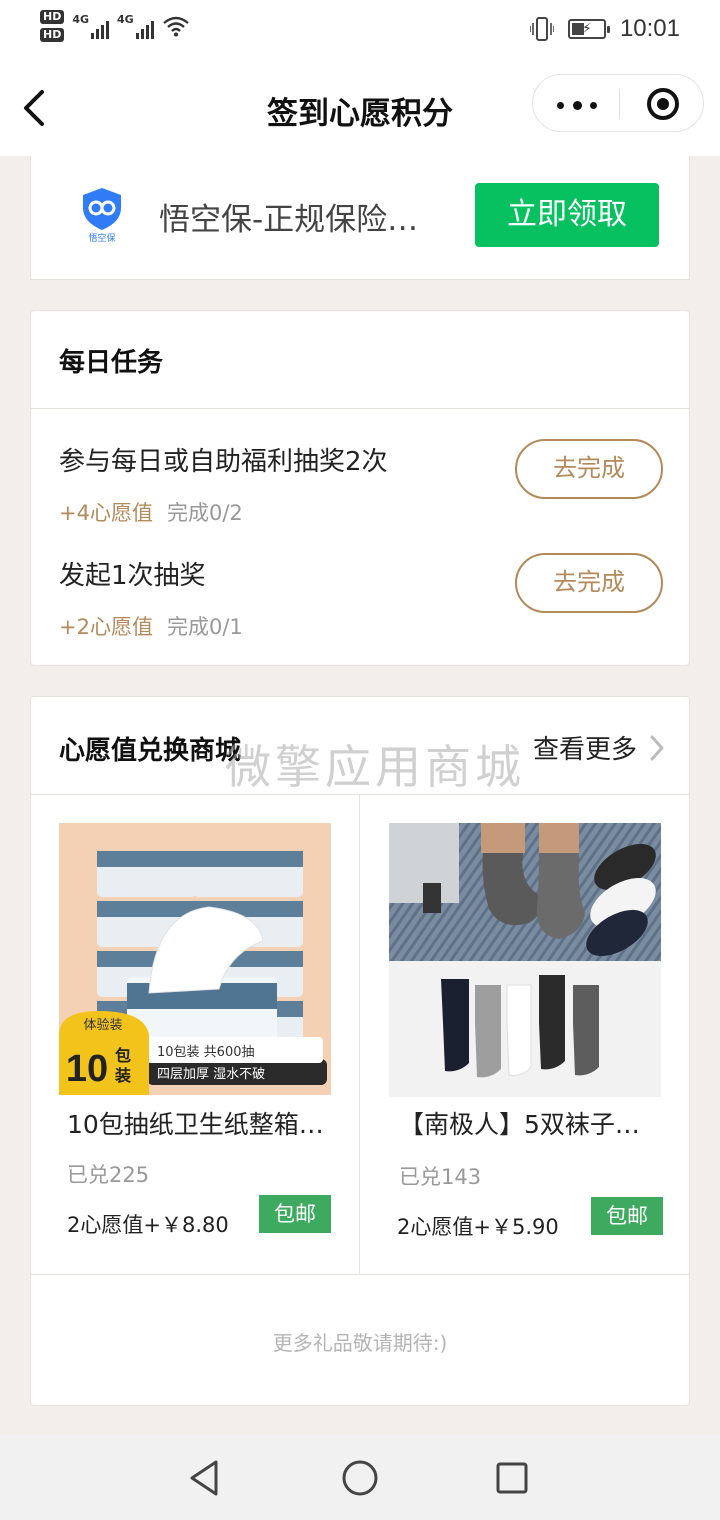  Describe the element at coordinates (106, 627) in the screenshot. I see `task-reward: +2心愿值` at that location.